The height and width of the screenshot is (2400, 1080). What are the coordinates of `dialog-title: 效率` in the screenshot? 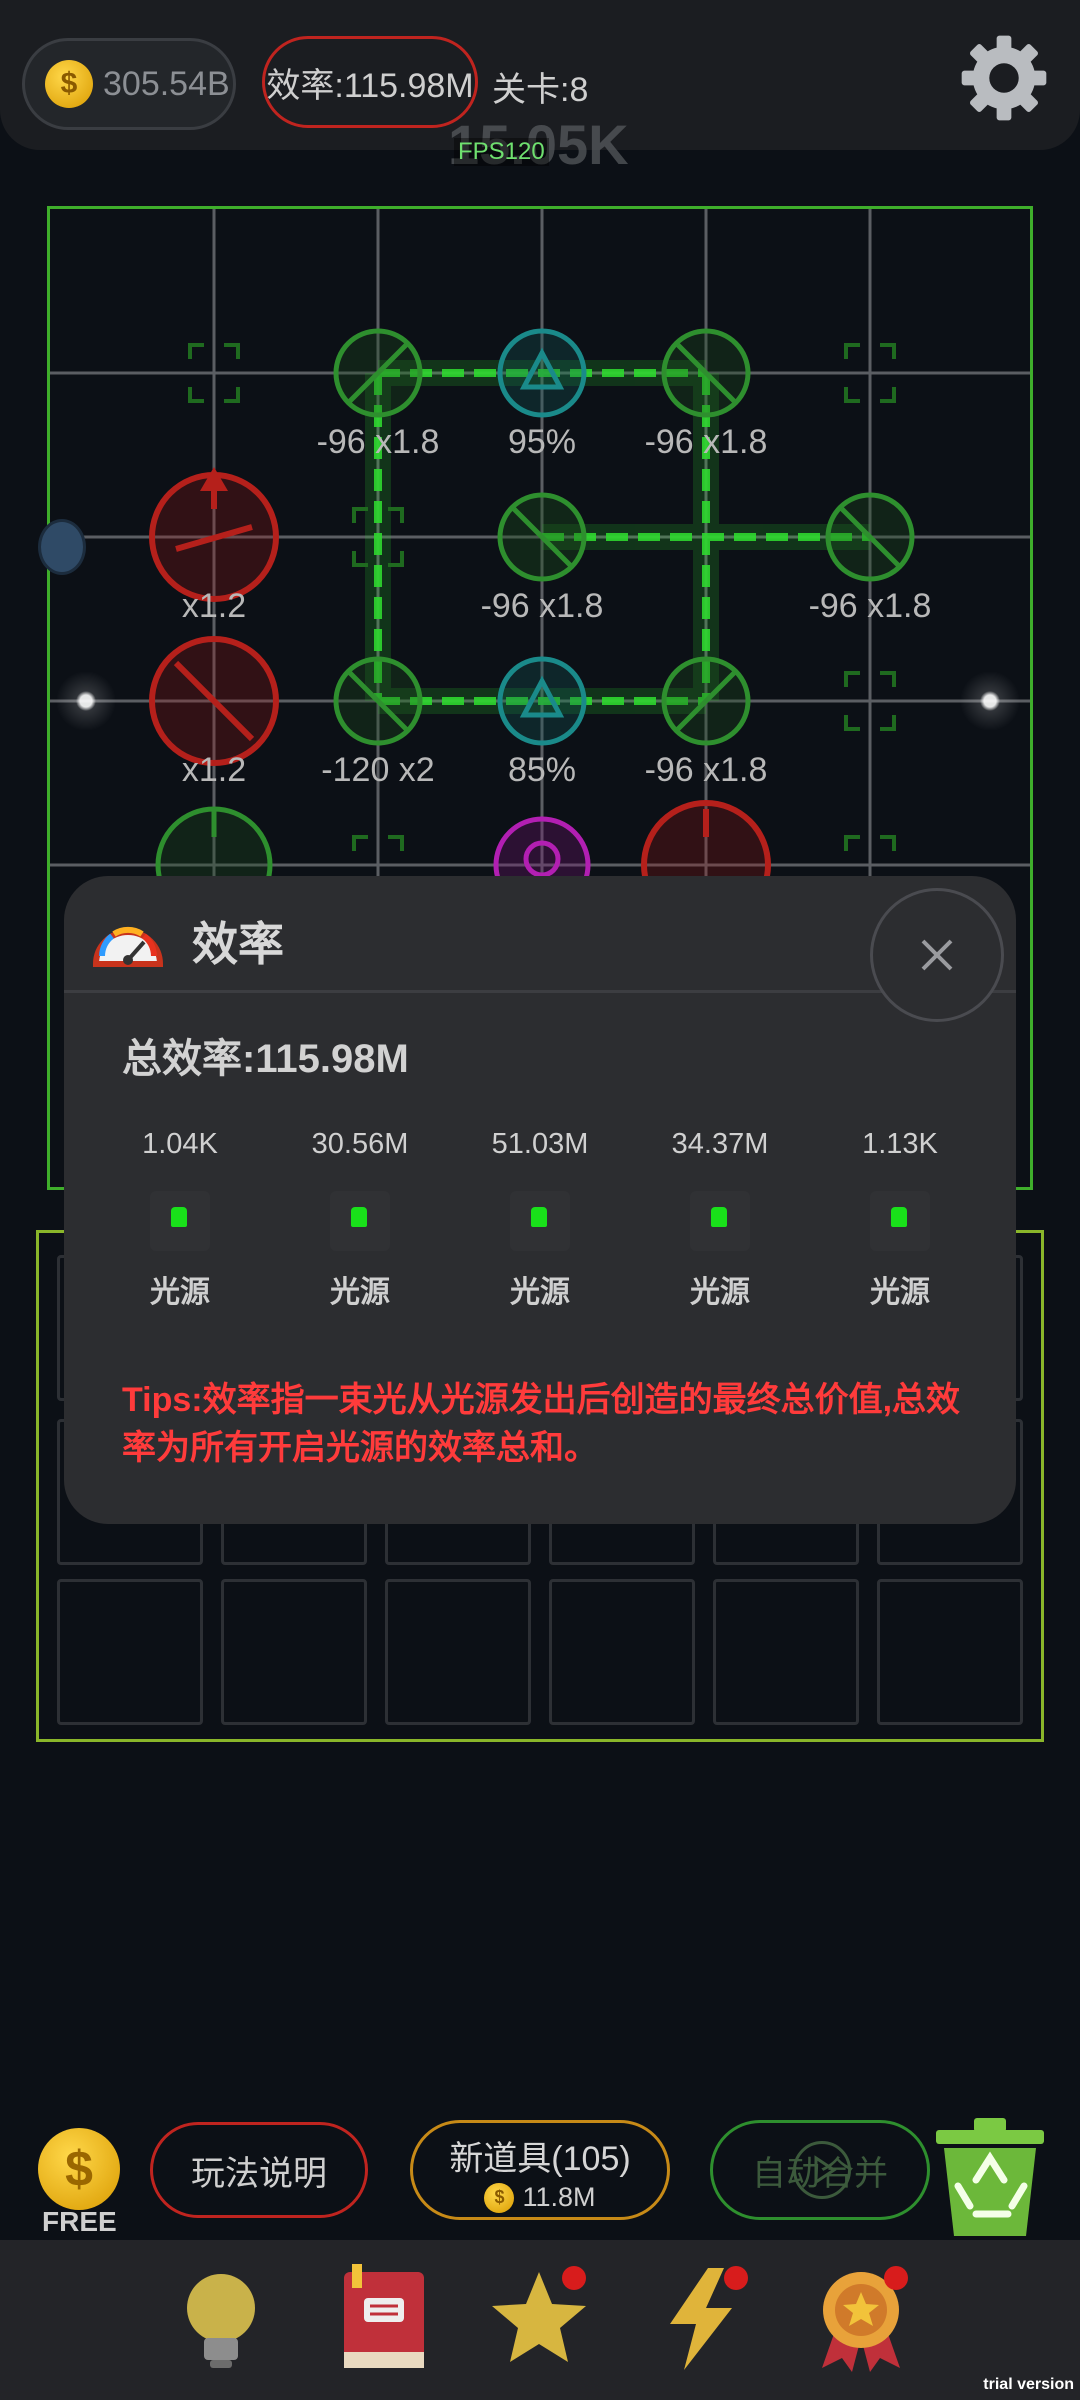 It's located at (238, 944).